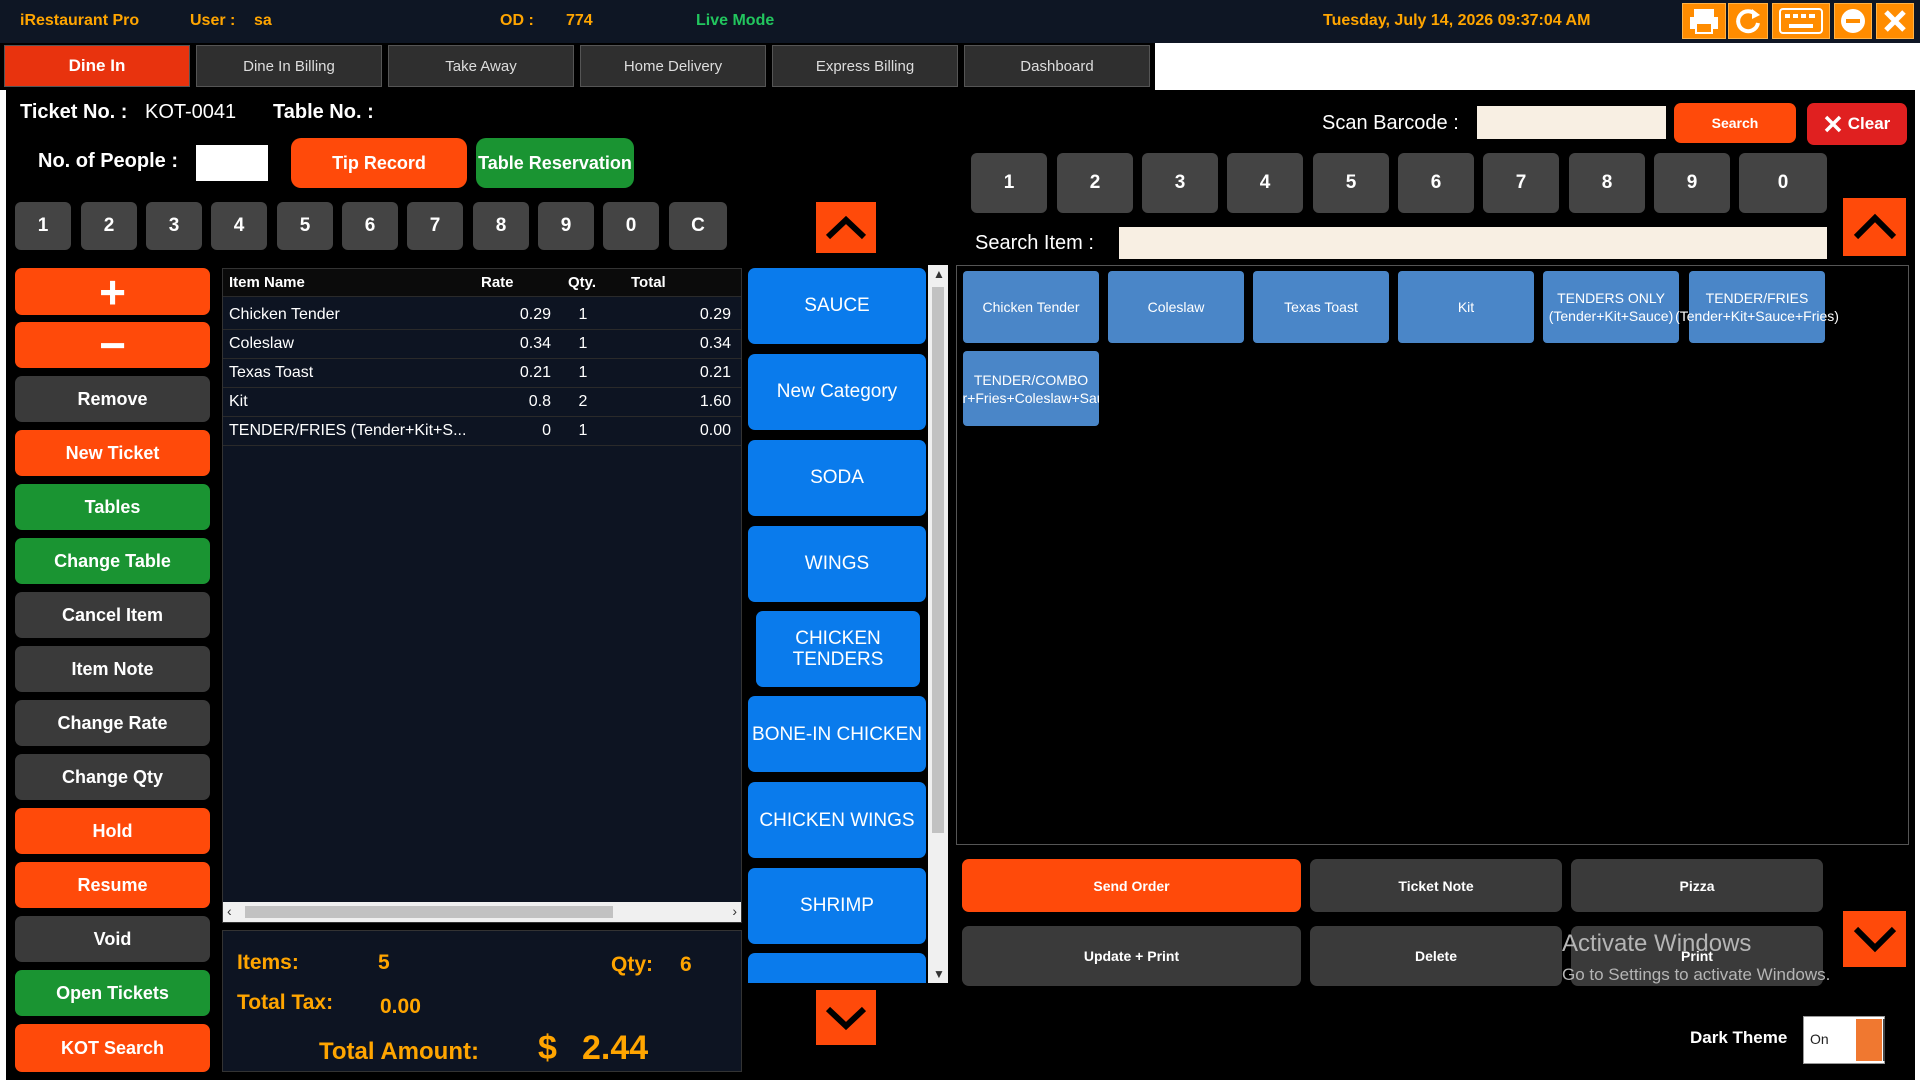 The width and height of the screenshot is (1920, 1080). Describe the element at coordinates (112, 453) in the screenshot. I see `new-ticket-button: New Ticket` at that location.